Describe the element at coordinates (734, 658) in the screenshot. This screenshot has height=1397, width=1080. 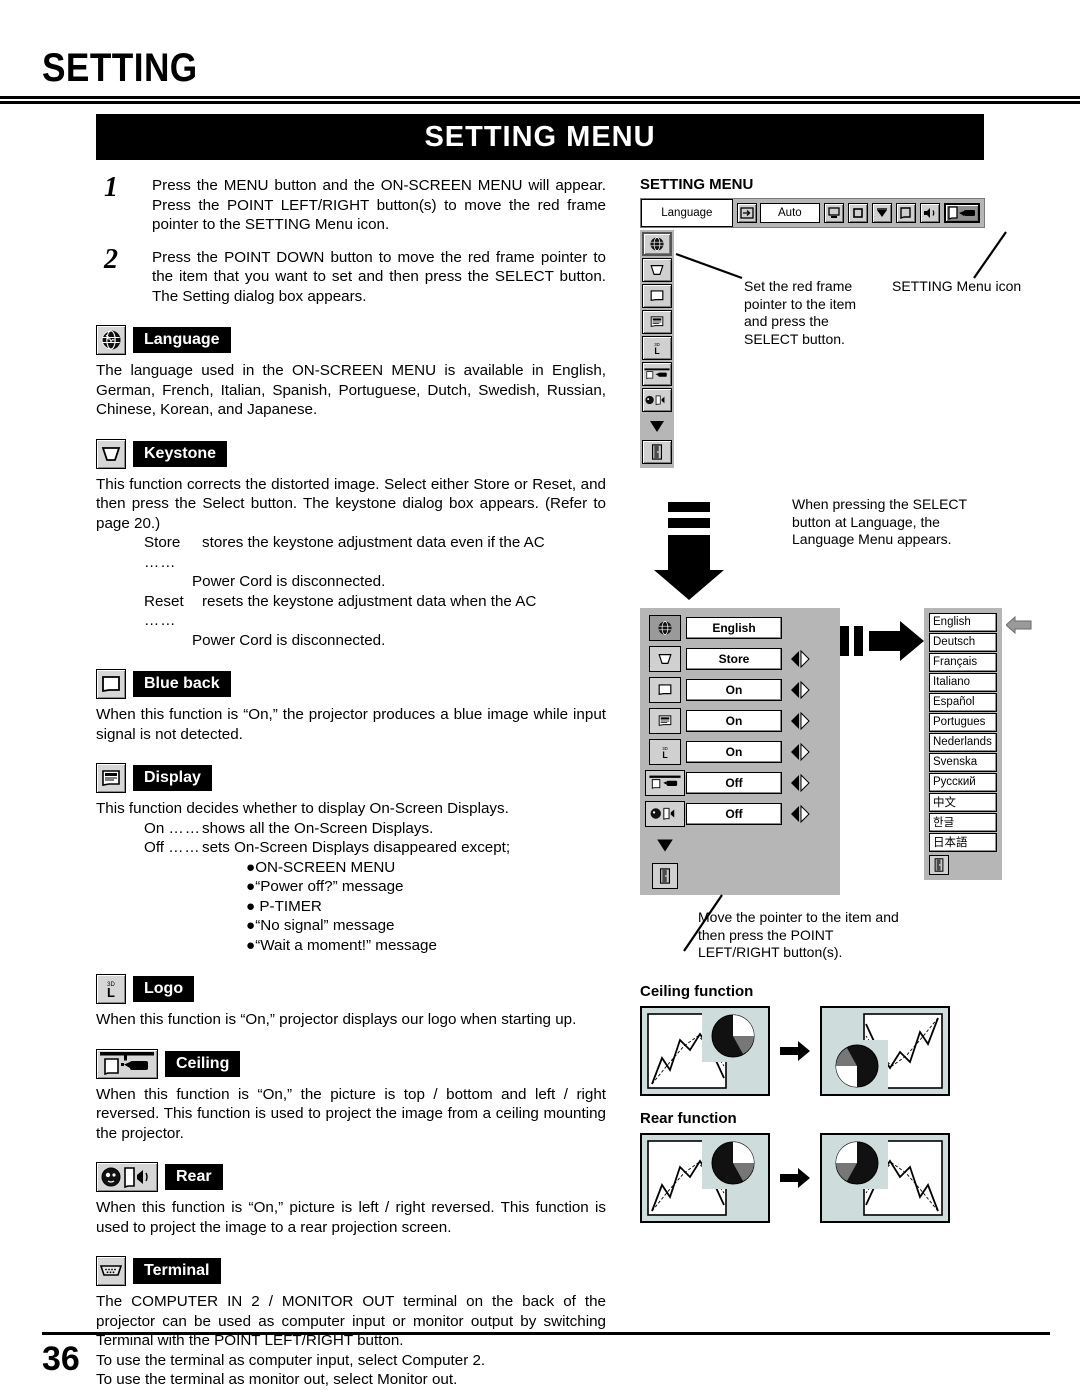
I see `value-keystone: Store` at that location.